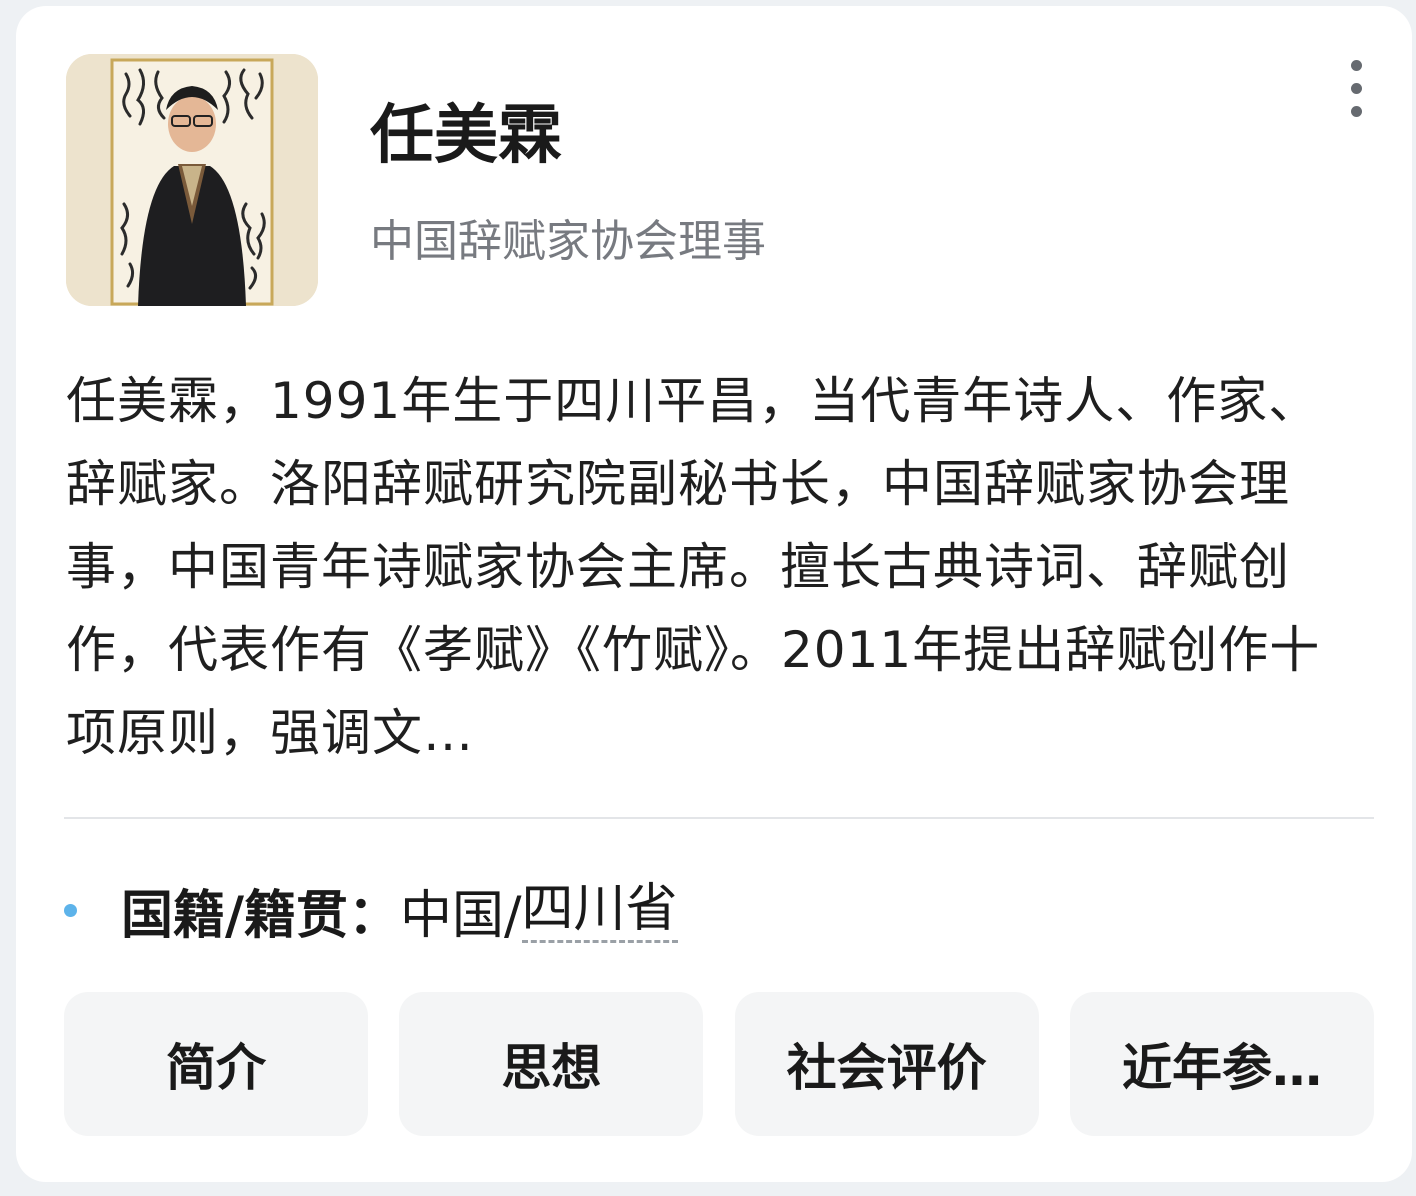  I want to click on divider, so click(719, 818).